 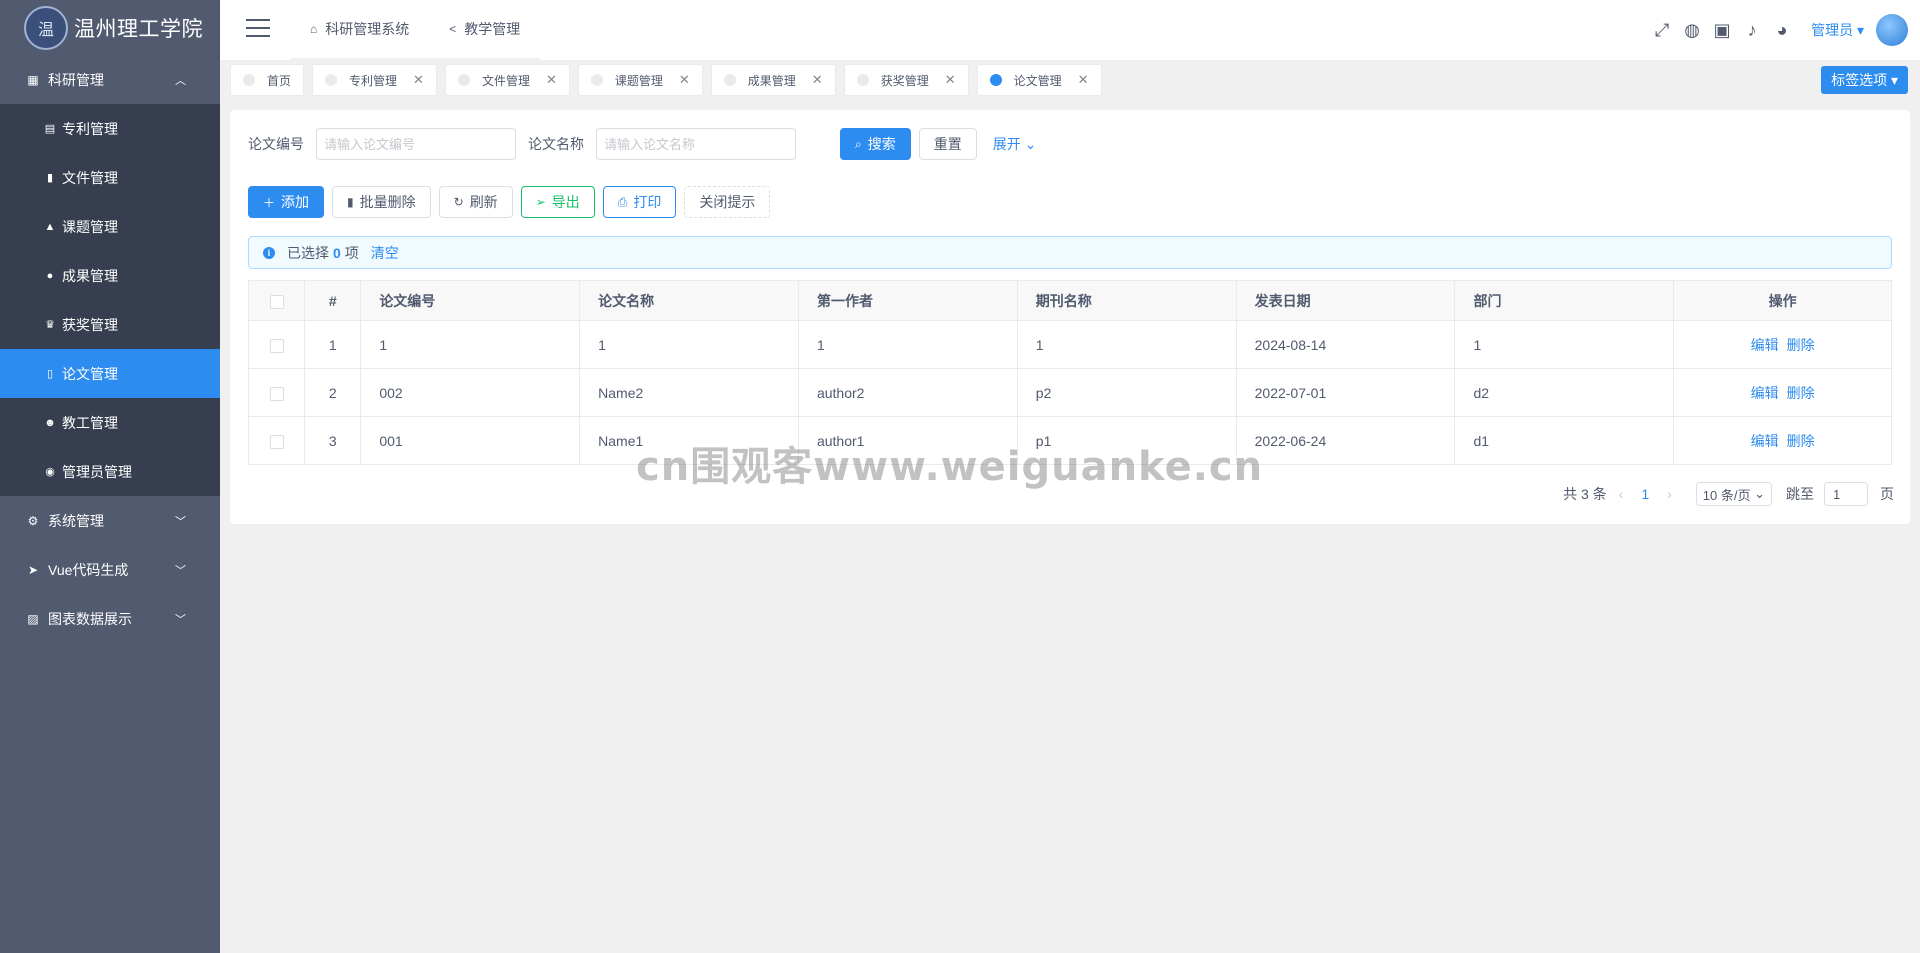 What do you see at coordinates (1800, 494) in the screenshot?
I see `jump-label: 跳至` at bounding box center [1800, 494].